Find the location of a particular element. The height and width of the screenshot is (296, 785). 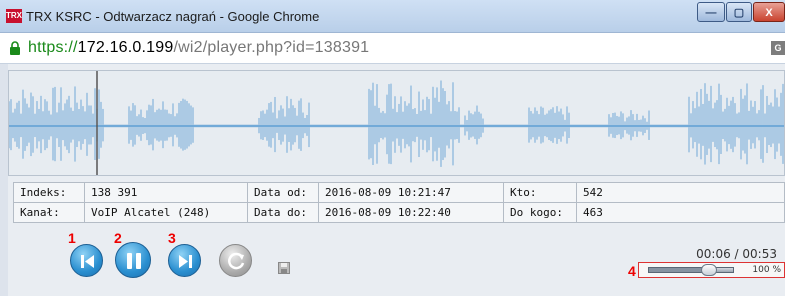

volume-slider-handle is located at coordinates (709, 270).